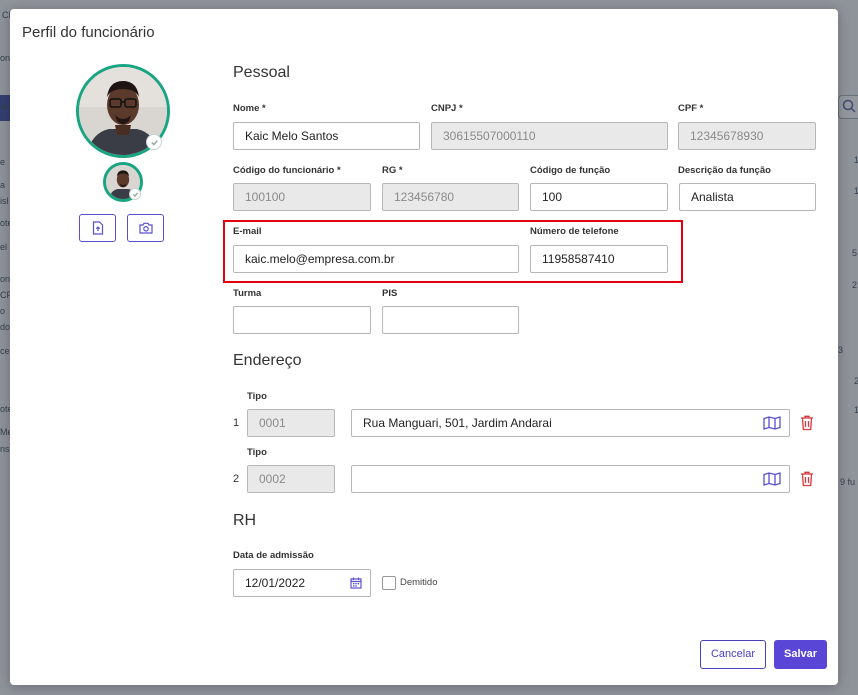  I want to click on cpf-input: 12345678930, so click(747, 136).